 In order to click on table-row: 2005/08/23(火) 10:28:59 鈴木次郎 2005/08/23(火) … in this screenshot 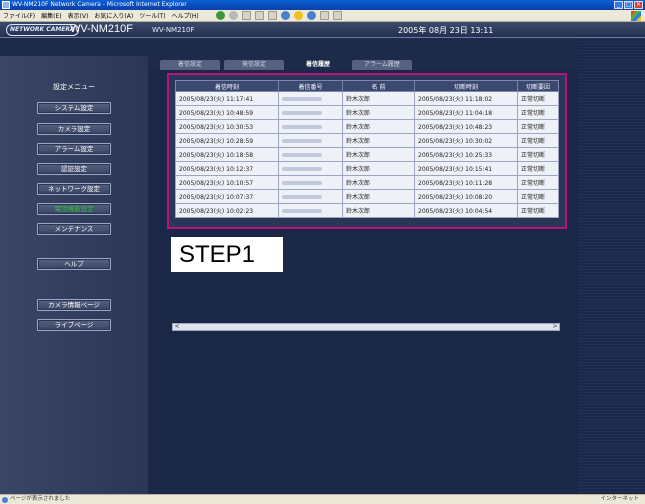, I will do `click(367, 140)`.